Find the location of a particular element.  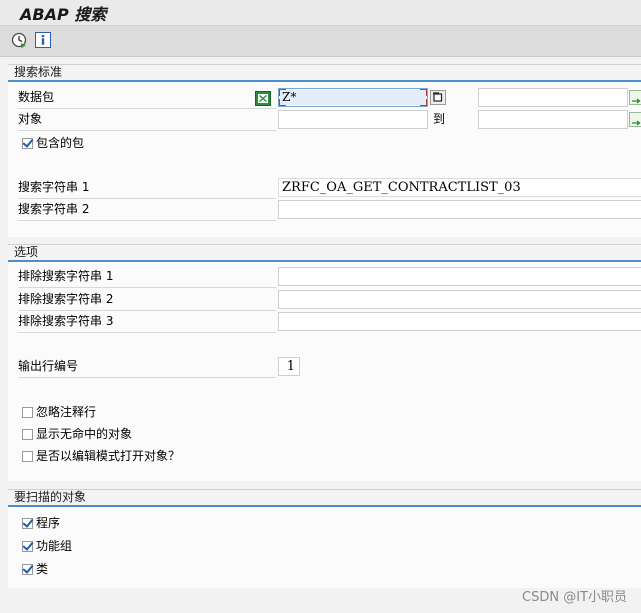

show-unmatched-checkbox: 显示无命中的对象 is located at coordinates (77, 434).